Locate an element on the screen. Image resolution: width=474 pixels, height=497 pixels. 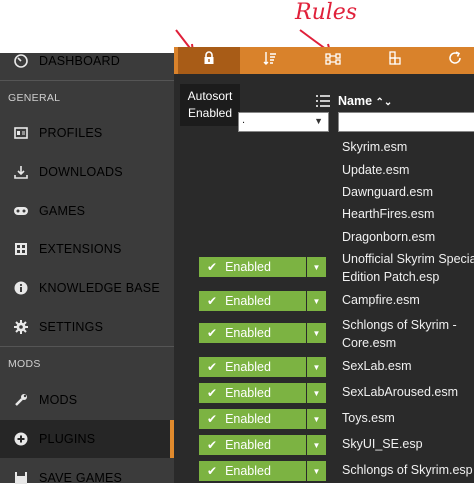
sidebar-item-label: EXTENSIONS is located at coordinates (80, 249).